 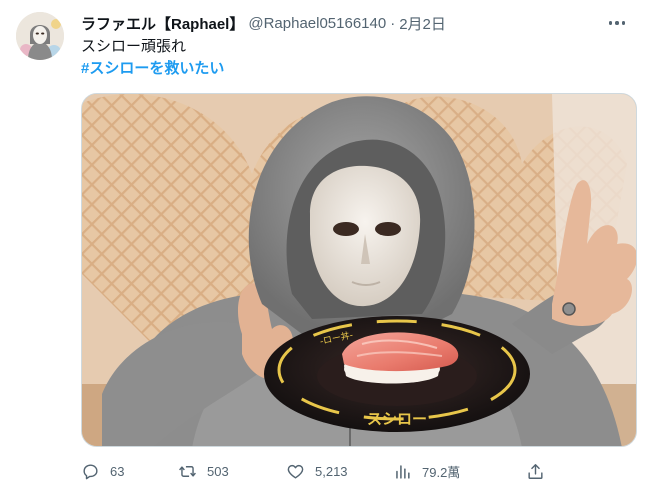 What do you see at coordinates (218, 471) in the screenshot?
I see `retweet-count: 503` at bounding box center [218, 471].